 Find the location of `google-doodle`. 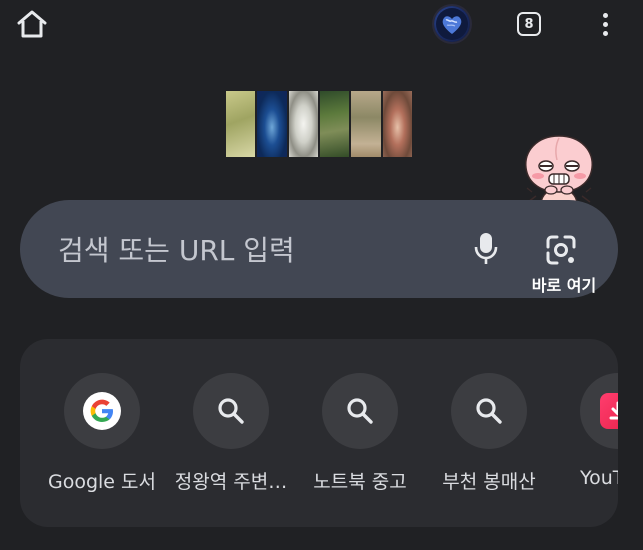

google-doodle is located at coordinates (319, 124).